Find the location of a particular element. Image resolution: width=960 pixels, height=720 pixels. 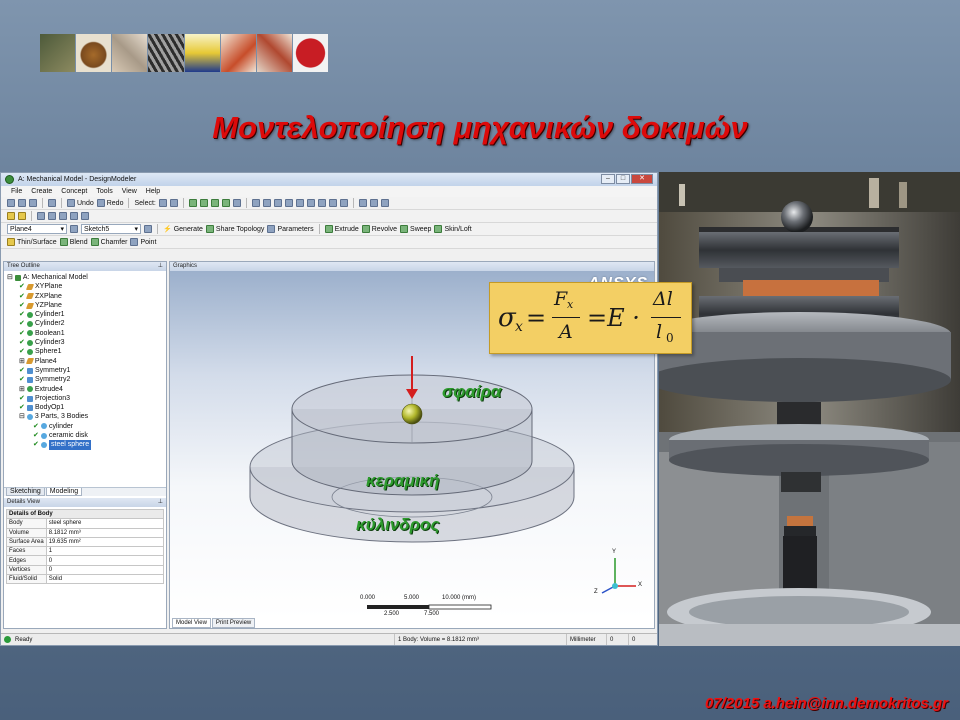

tree-body-selected: ✔ steel sphere is located at coordinates (85, 445).